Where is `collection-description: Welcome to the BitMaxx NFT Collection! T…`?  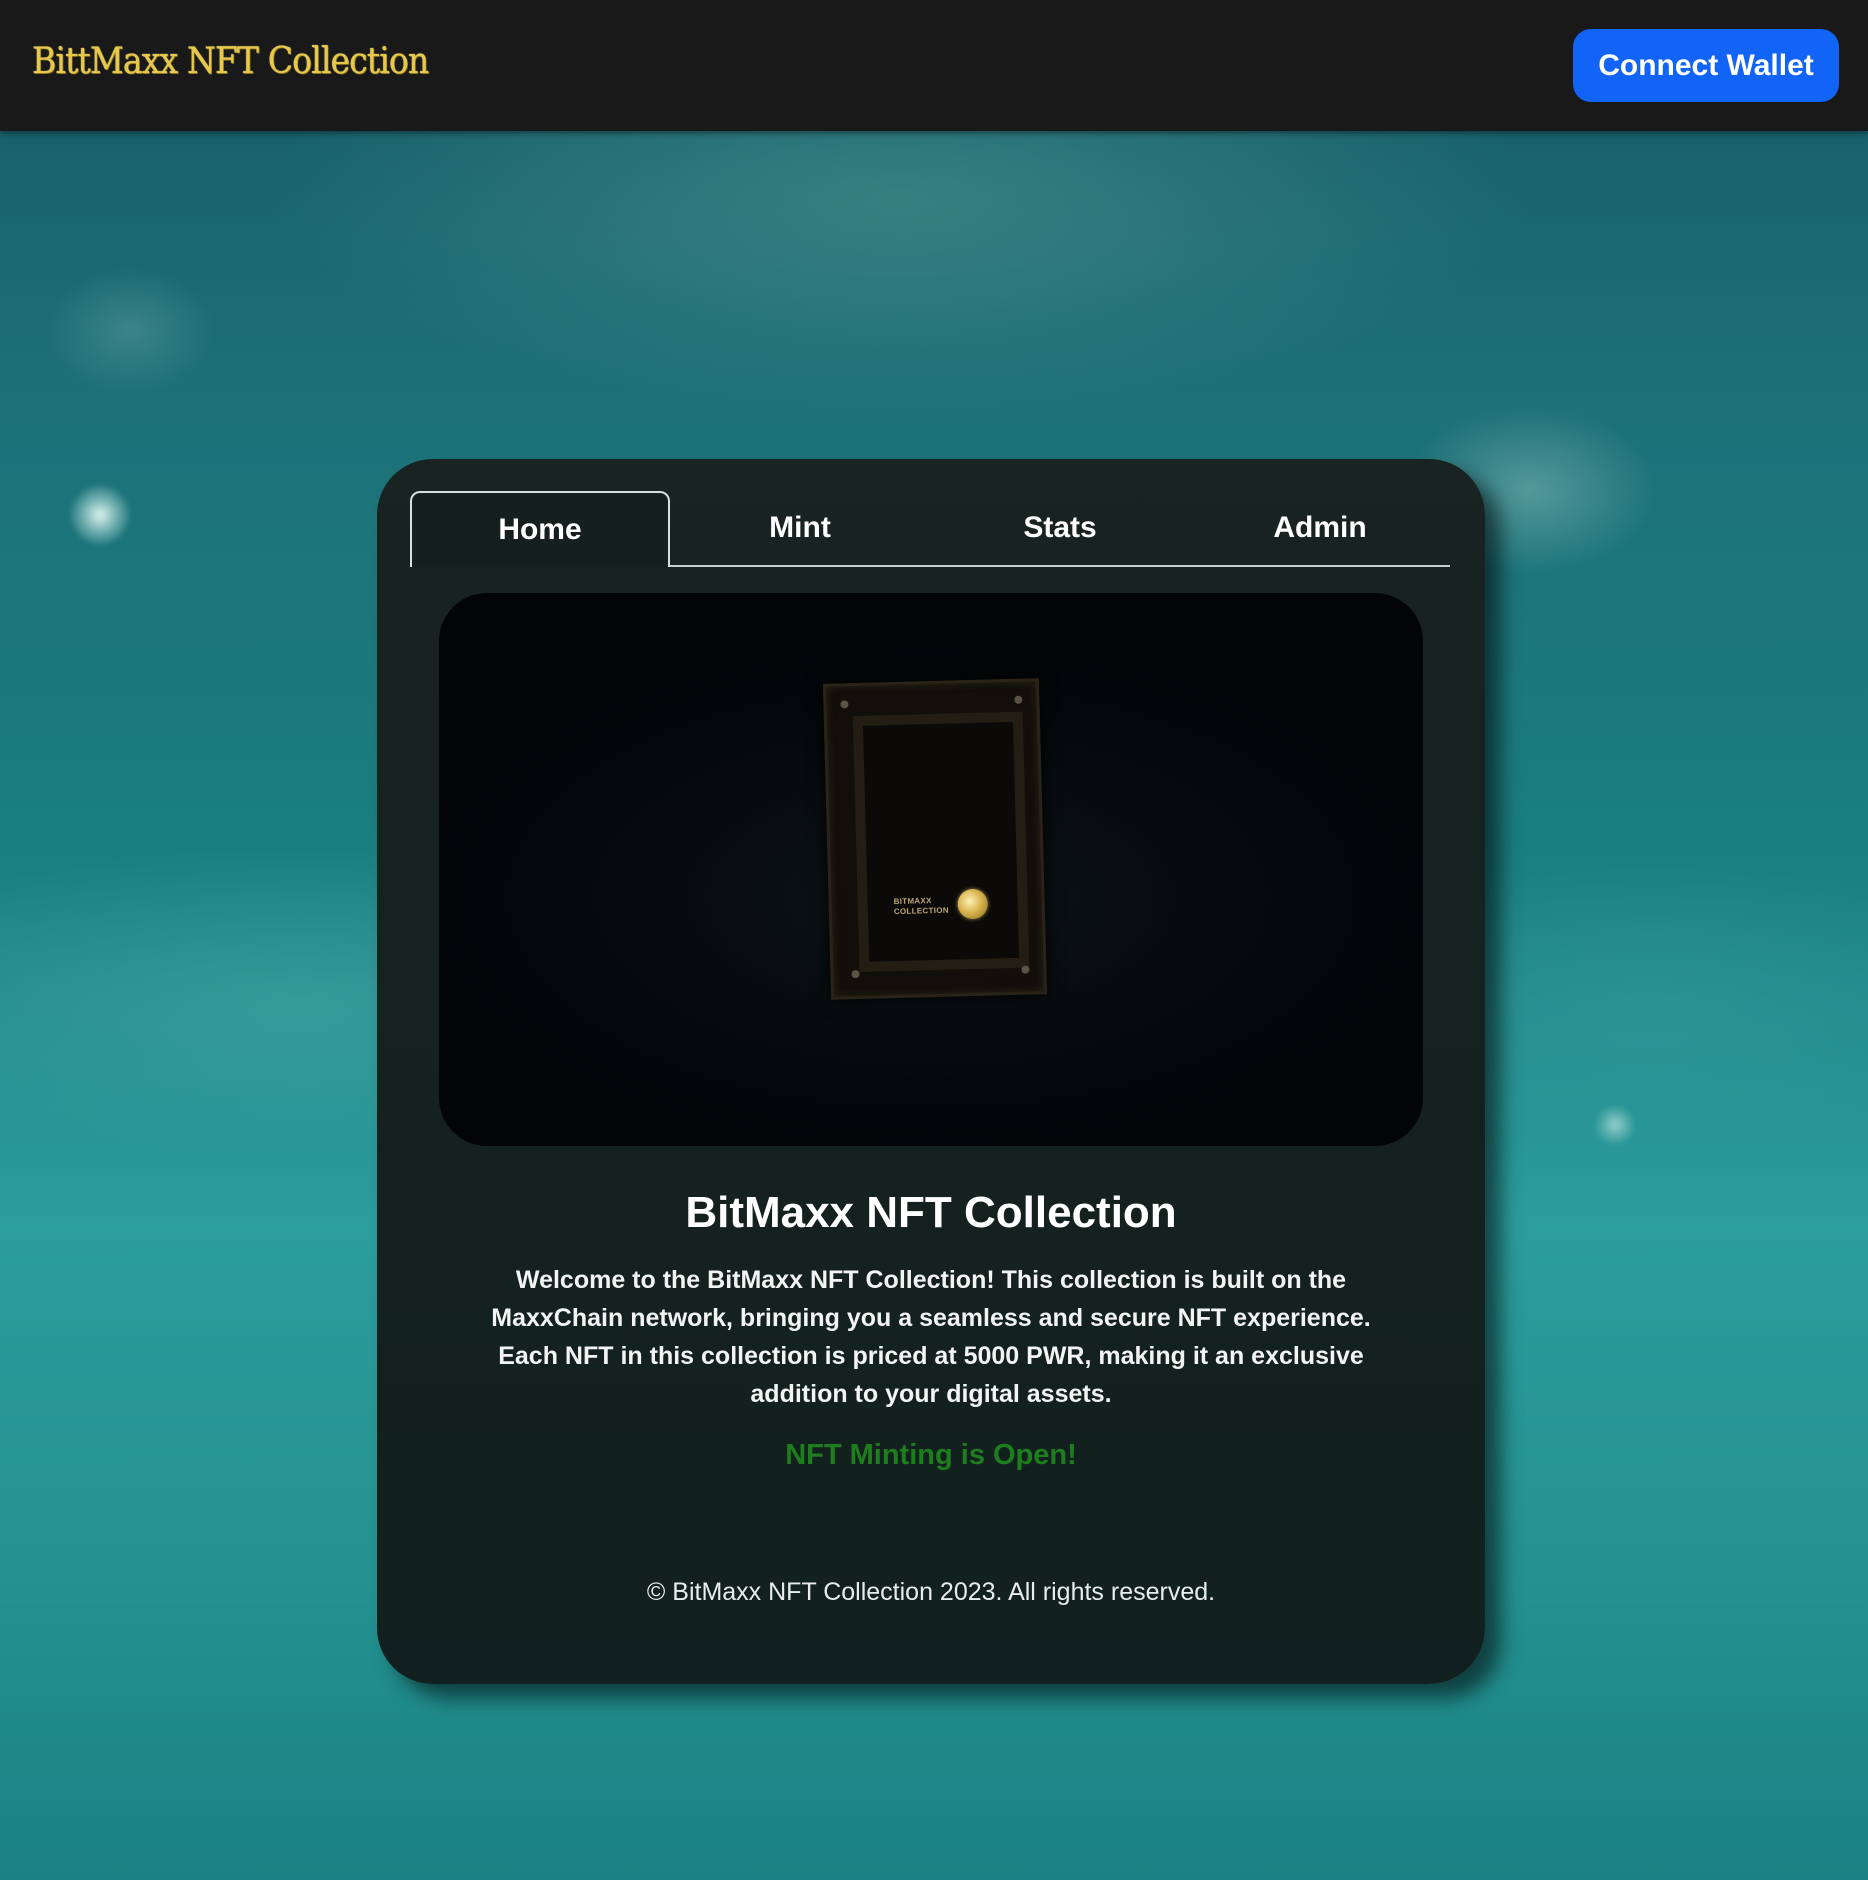
collection-description: Welcome to the BitMaxx NFT Collection! T… is located at coordinates (931, 1337).